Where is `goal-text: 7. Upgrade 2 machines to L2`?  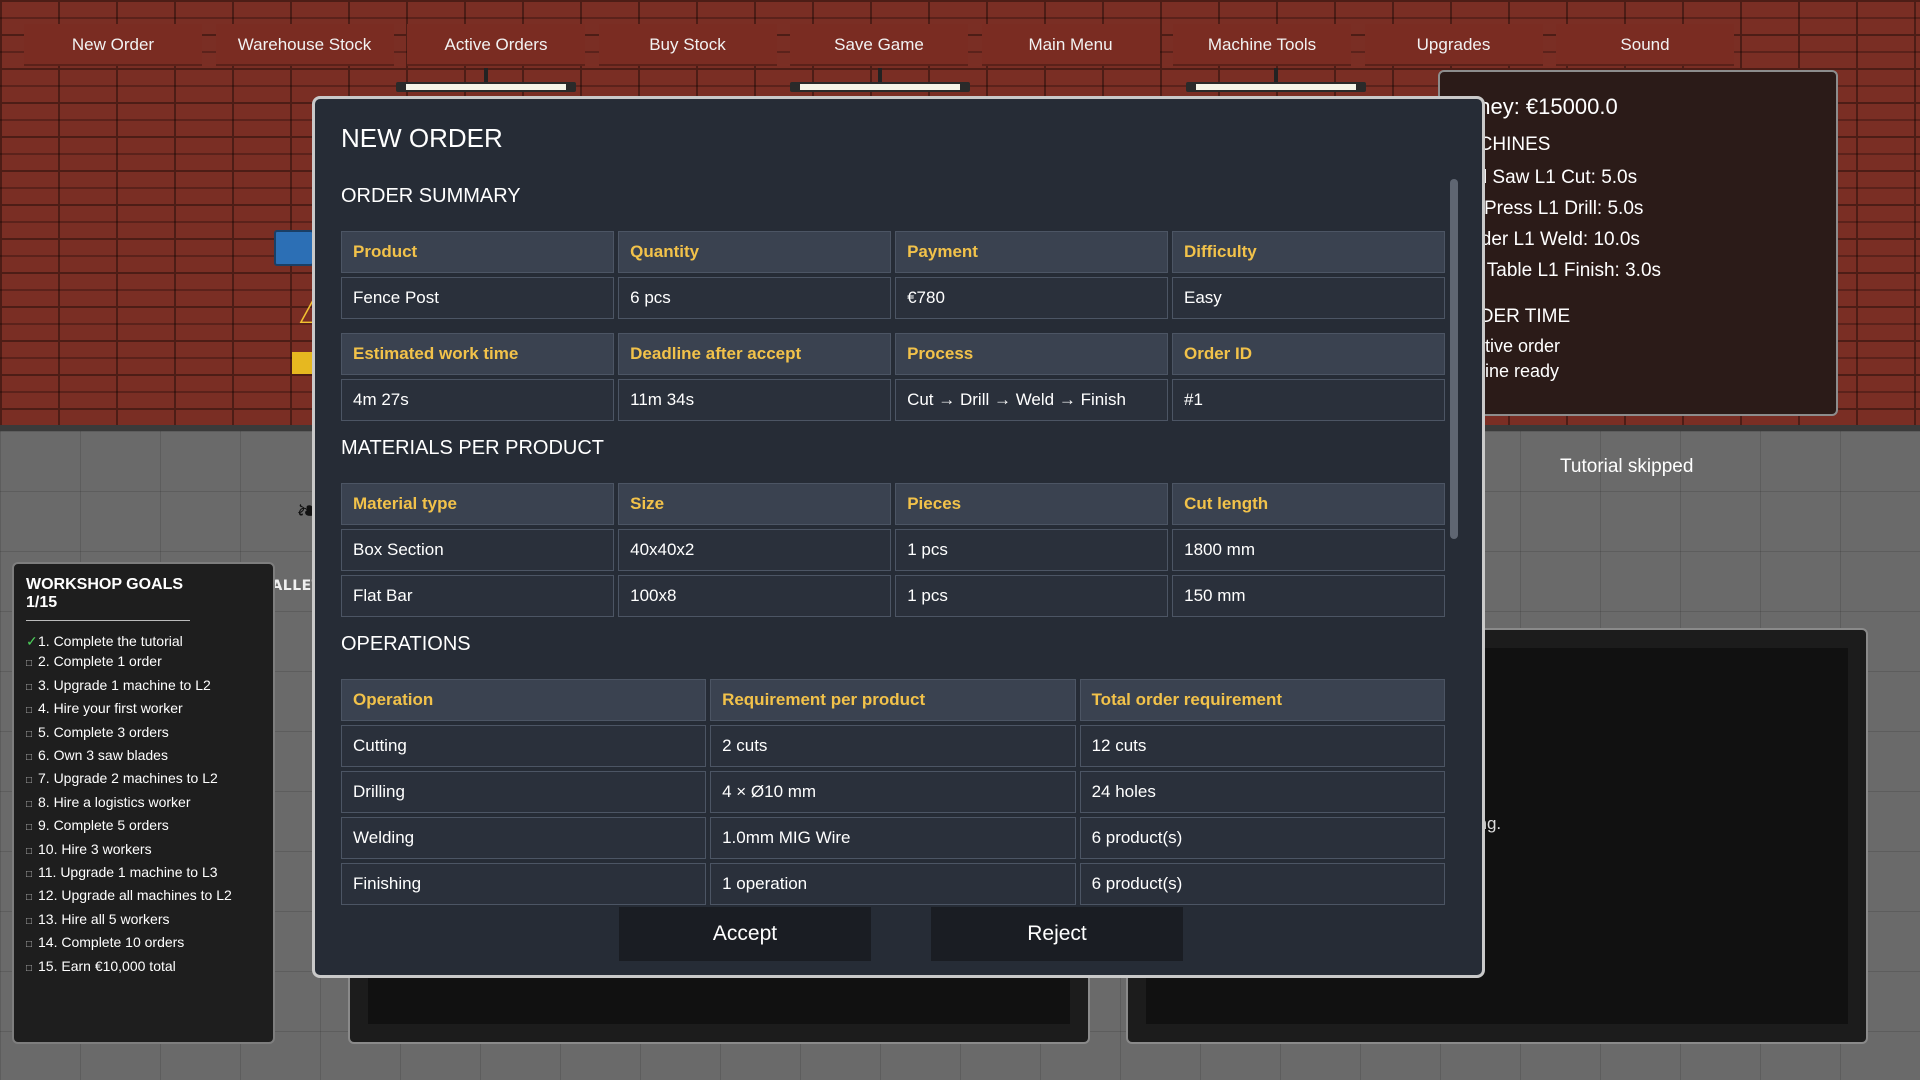
goal-text: 7. Upgrade 2 machines to L2 is located at coordinates (128, 778).